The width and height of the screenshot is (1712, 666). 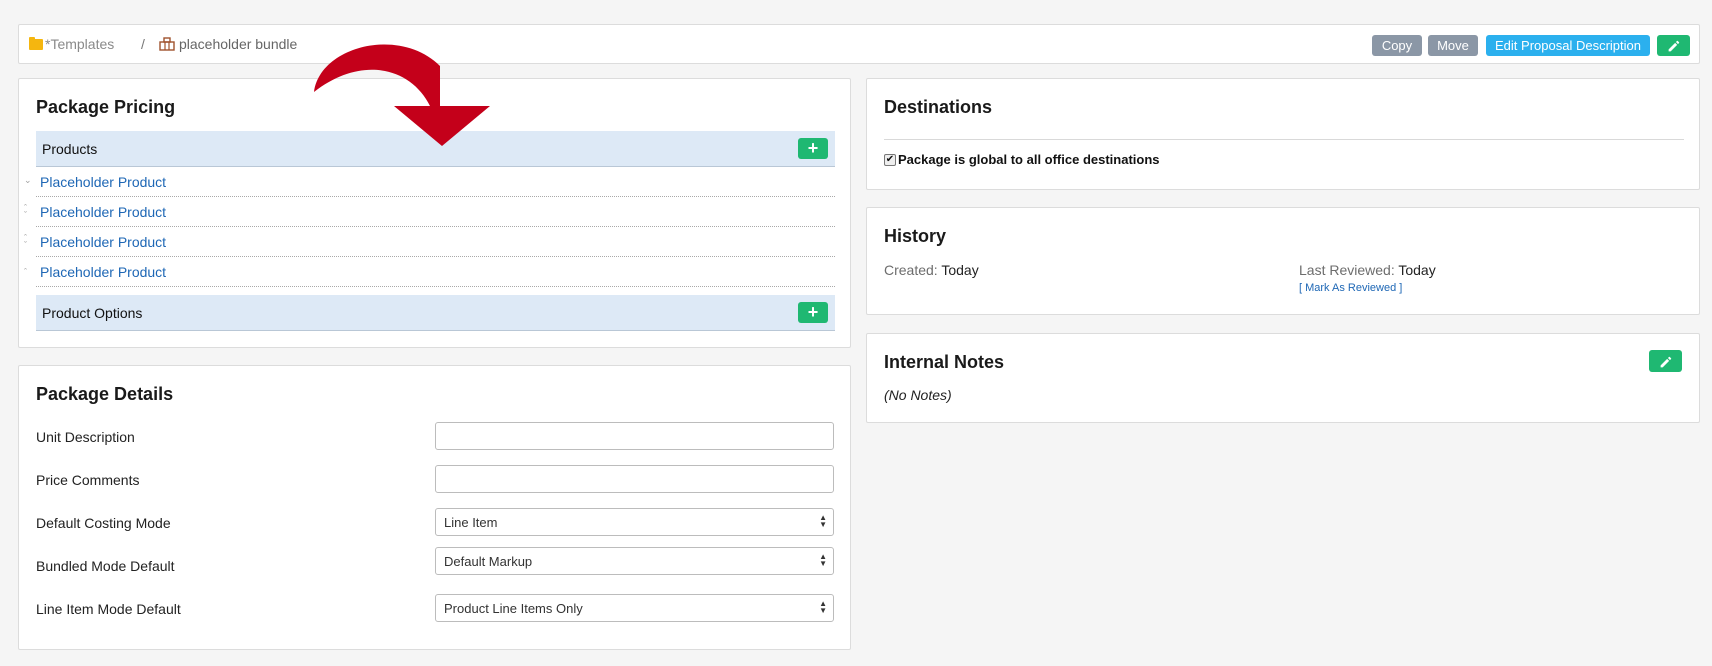 What do you see at coordinates (108, 609) in the screenshot?
I see `line-item-mode-default-label: Line Item Mode Default` at bounding box center [108, 609].